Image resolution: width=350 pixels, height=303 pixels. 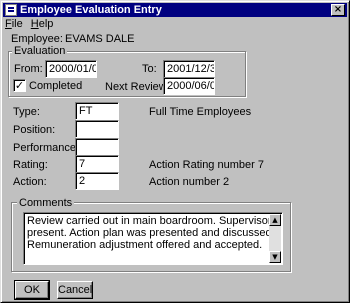 What do you see at coordinates (175, 10) in the screenshot?
I see `title-bar: Employee Evaluation Entry ×` at bounding box center [175, 10].